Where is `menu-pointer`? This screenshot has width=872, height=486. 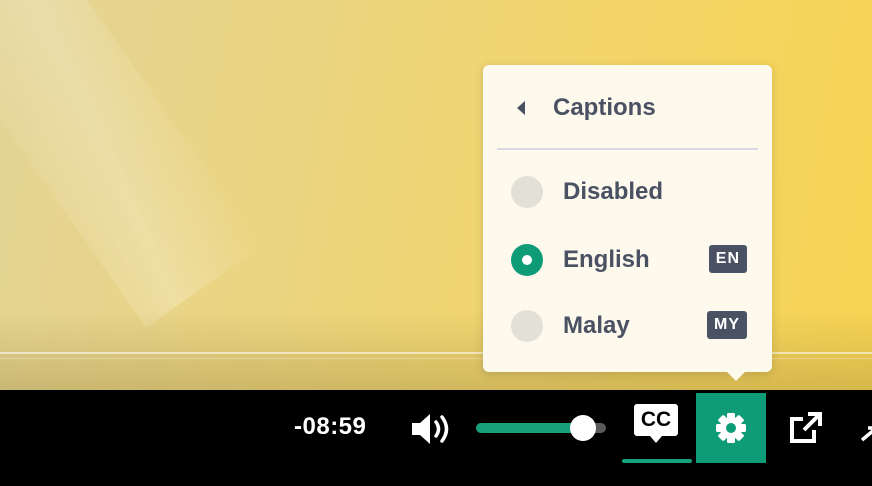 menu-pointer is located at coordinates (736, 376).